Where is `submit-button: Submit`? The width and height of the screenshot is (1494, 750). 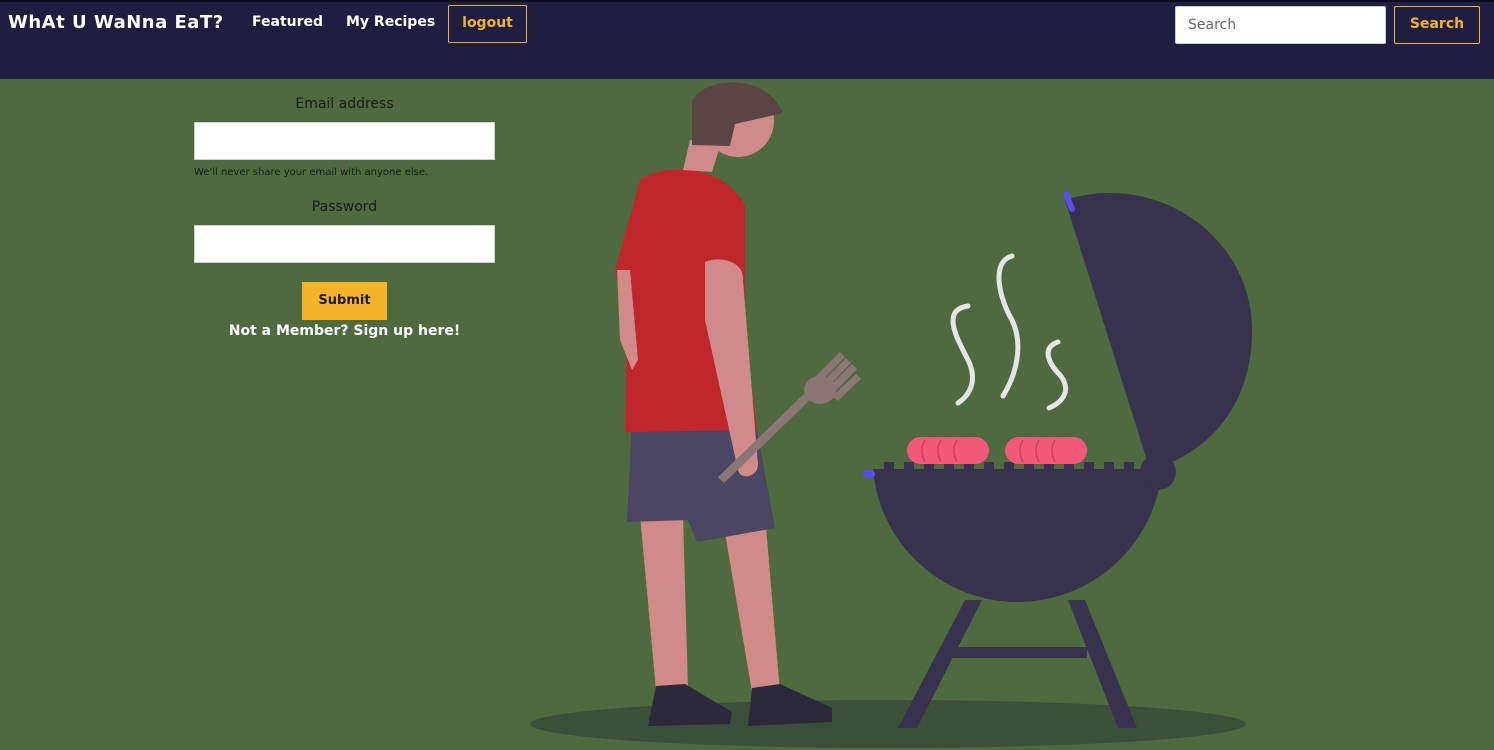
submit-button: Submit is located at coordinates (344, 301).